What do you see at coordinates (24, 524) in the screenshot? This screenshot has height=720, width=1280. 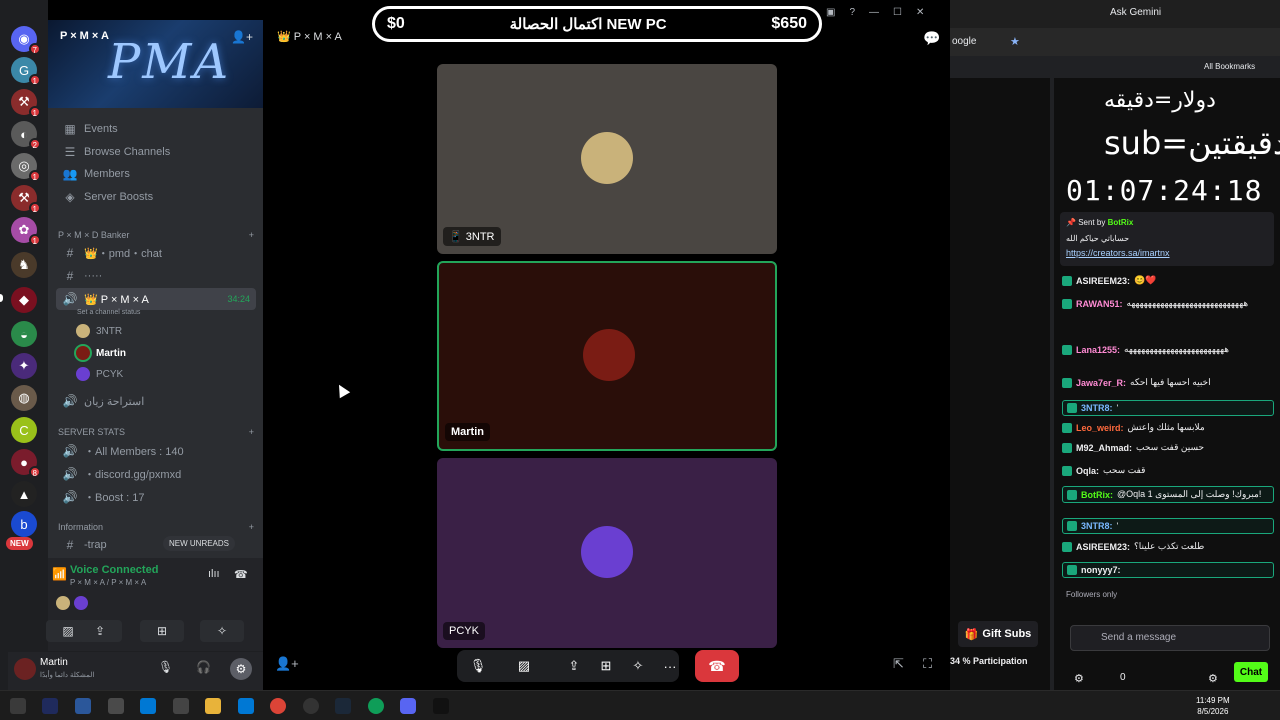 I see `server-icon: b` at bounding box center [24, 524].